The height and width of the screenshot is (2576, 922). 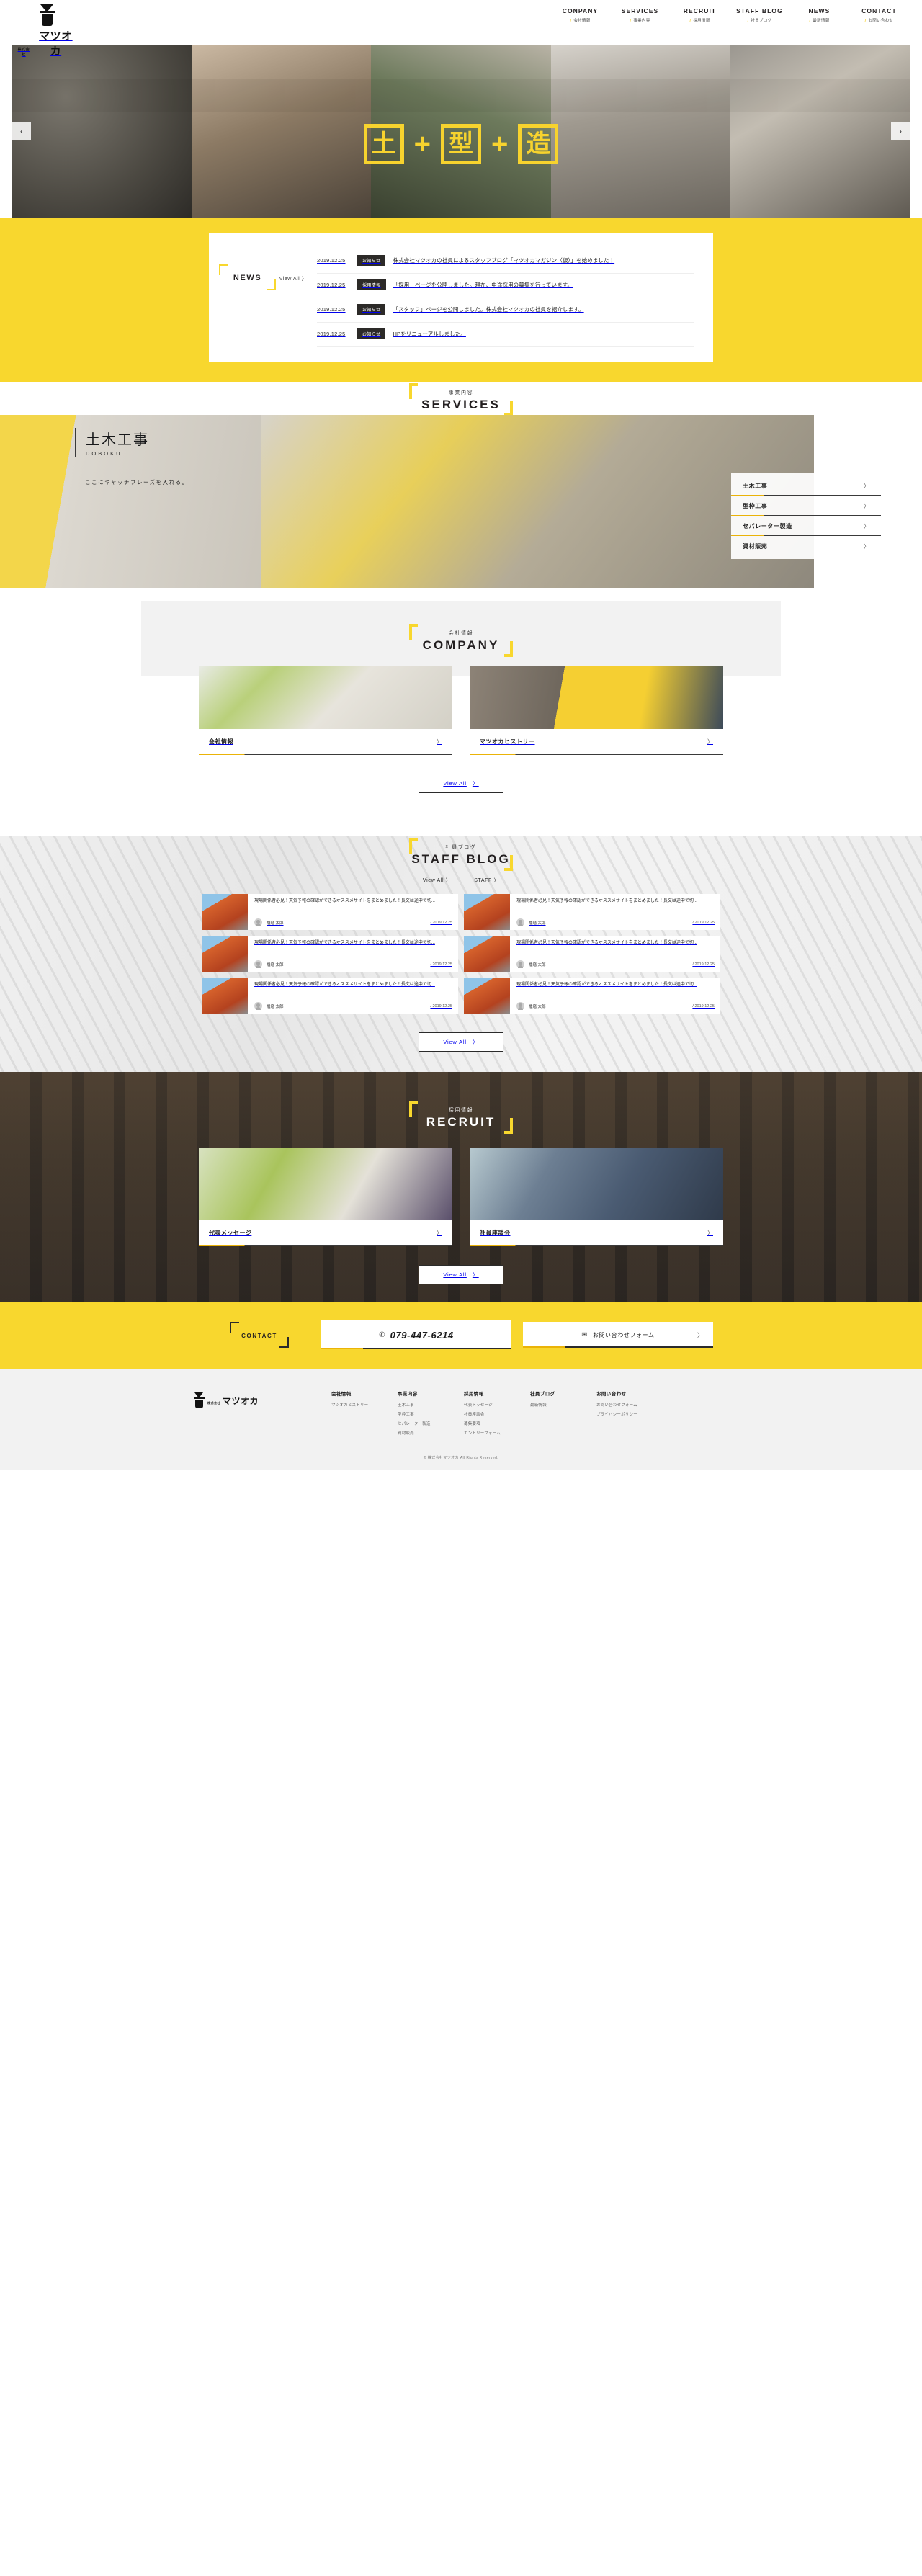 What do you see at coordinates (563, 1405) in the screenshot?
I see `footer-link: 最新情報` at bounding box center [563, 1405].